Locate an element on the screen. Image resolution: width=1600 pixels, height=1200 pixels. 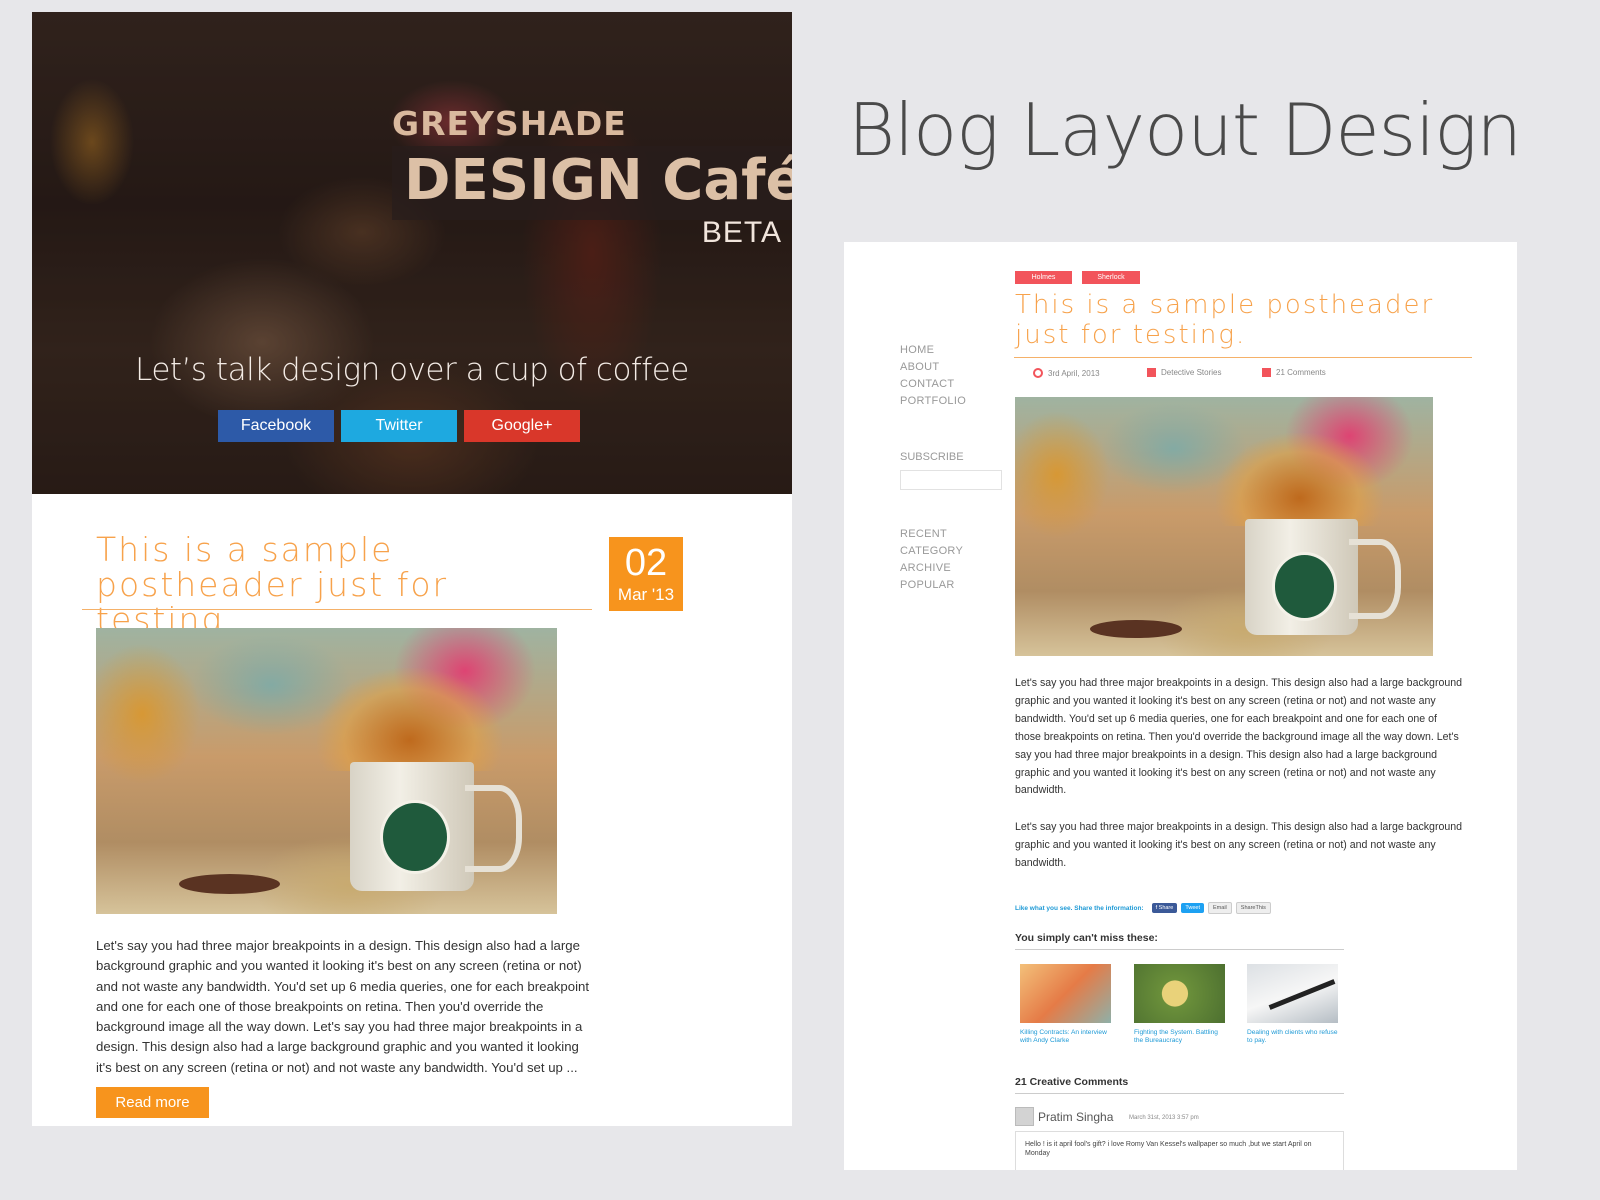
comment-date: March 31st, 2013 3:57 pm is located at coordinates (1164, 1118).